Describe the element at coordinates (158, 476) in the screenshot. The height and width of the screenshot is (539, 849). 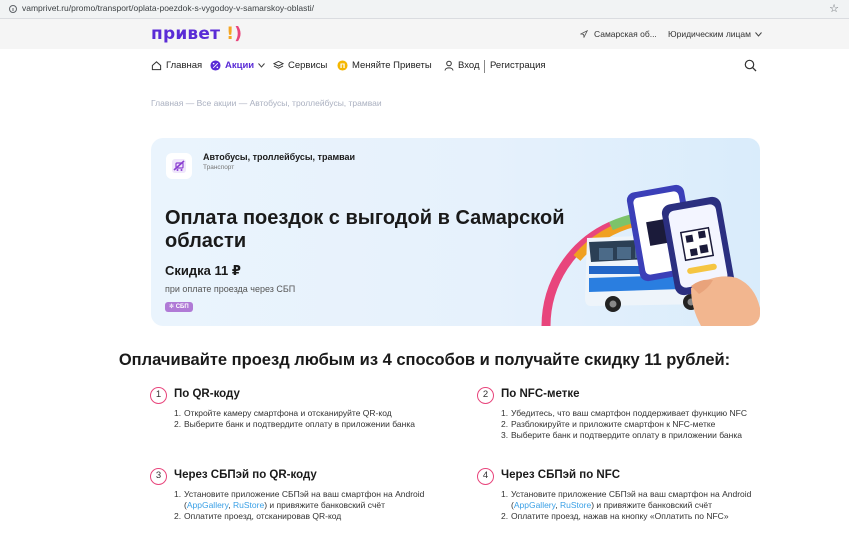
I see `method-number: 3` at that location.